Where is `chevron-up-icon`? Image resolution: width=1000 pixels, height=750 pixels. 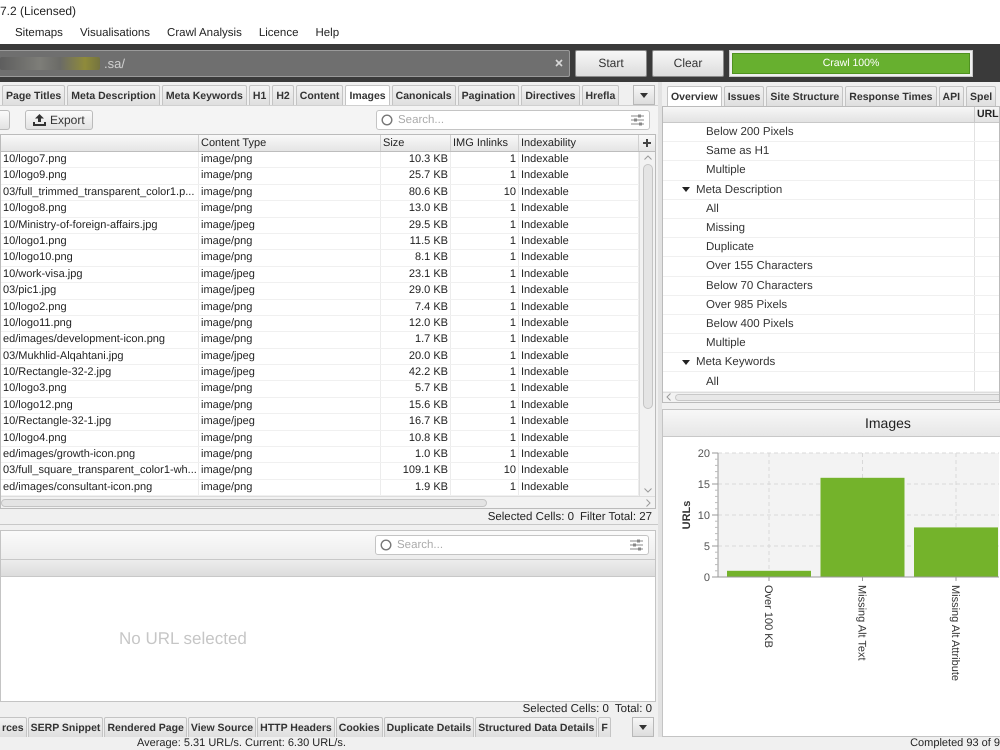 chevron-up-icon is located at coordinates (648, 157).